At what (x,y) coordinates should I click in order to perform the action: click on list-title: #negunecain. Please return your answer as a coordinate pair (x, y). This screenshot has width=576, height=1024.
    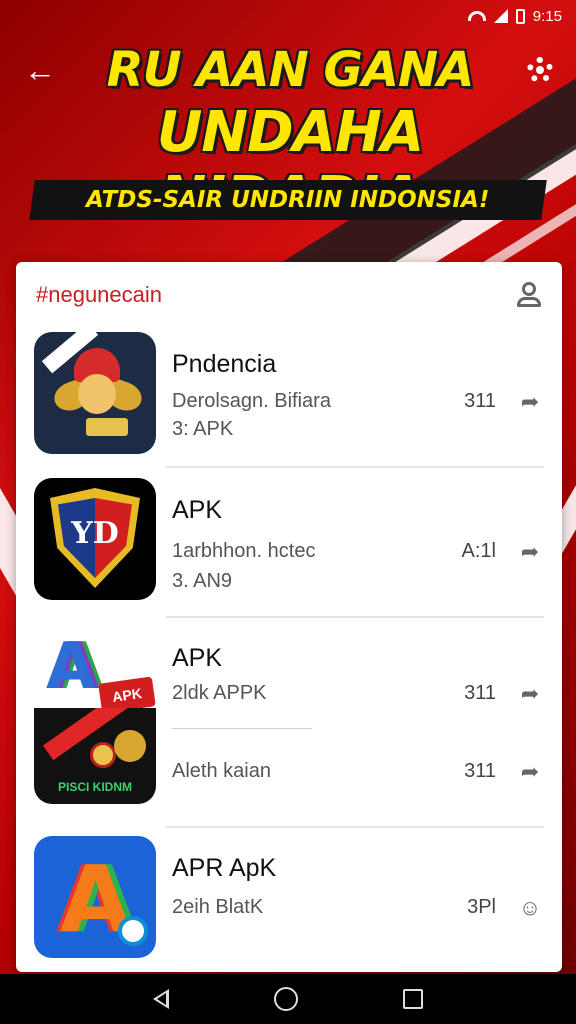
    Looking at the image, I should click on (99, 294).